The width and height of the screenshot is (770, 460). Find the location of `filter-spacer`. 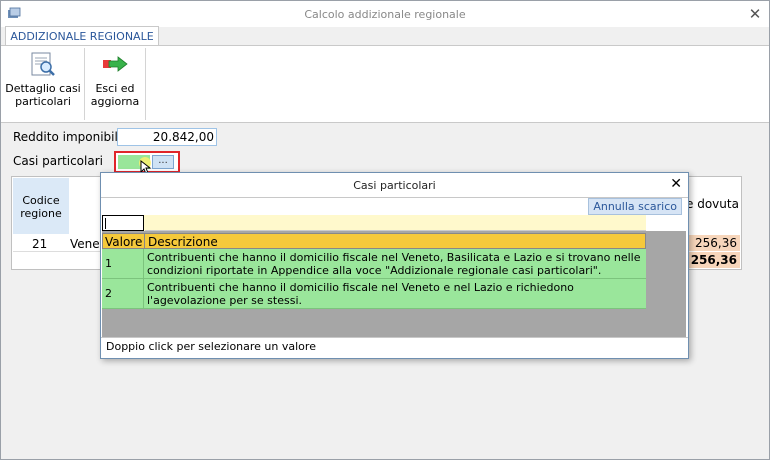

filter-spacer is located at coordinates (666, 223).